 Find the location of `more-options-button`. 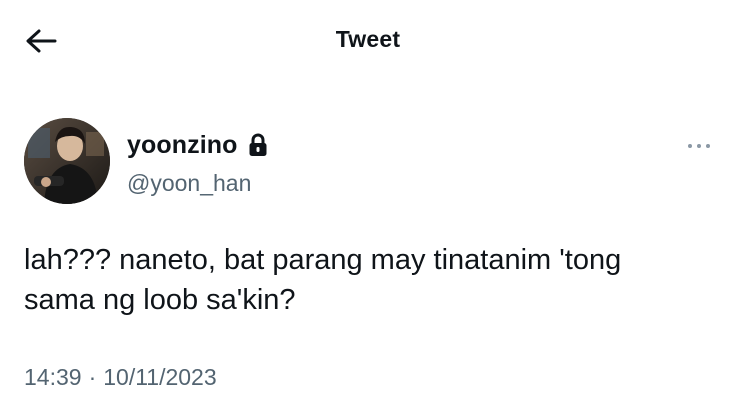

more-options-button is located at coordinates (699, 146).